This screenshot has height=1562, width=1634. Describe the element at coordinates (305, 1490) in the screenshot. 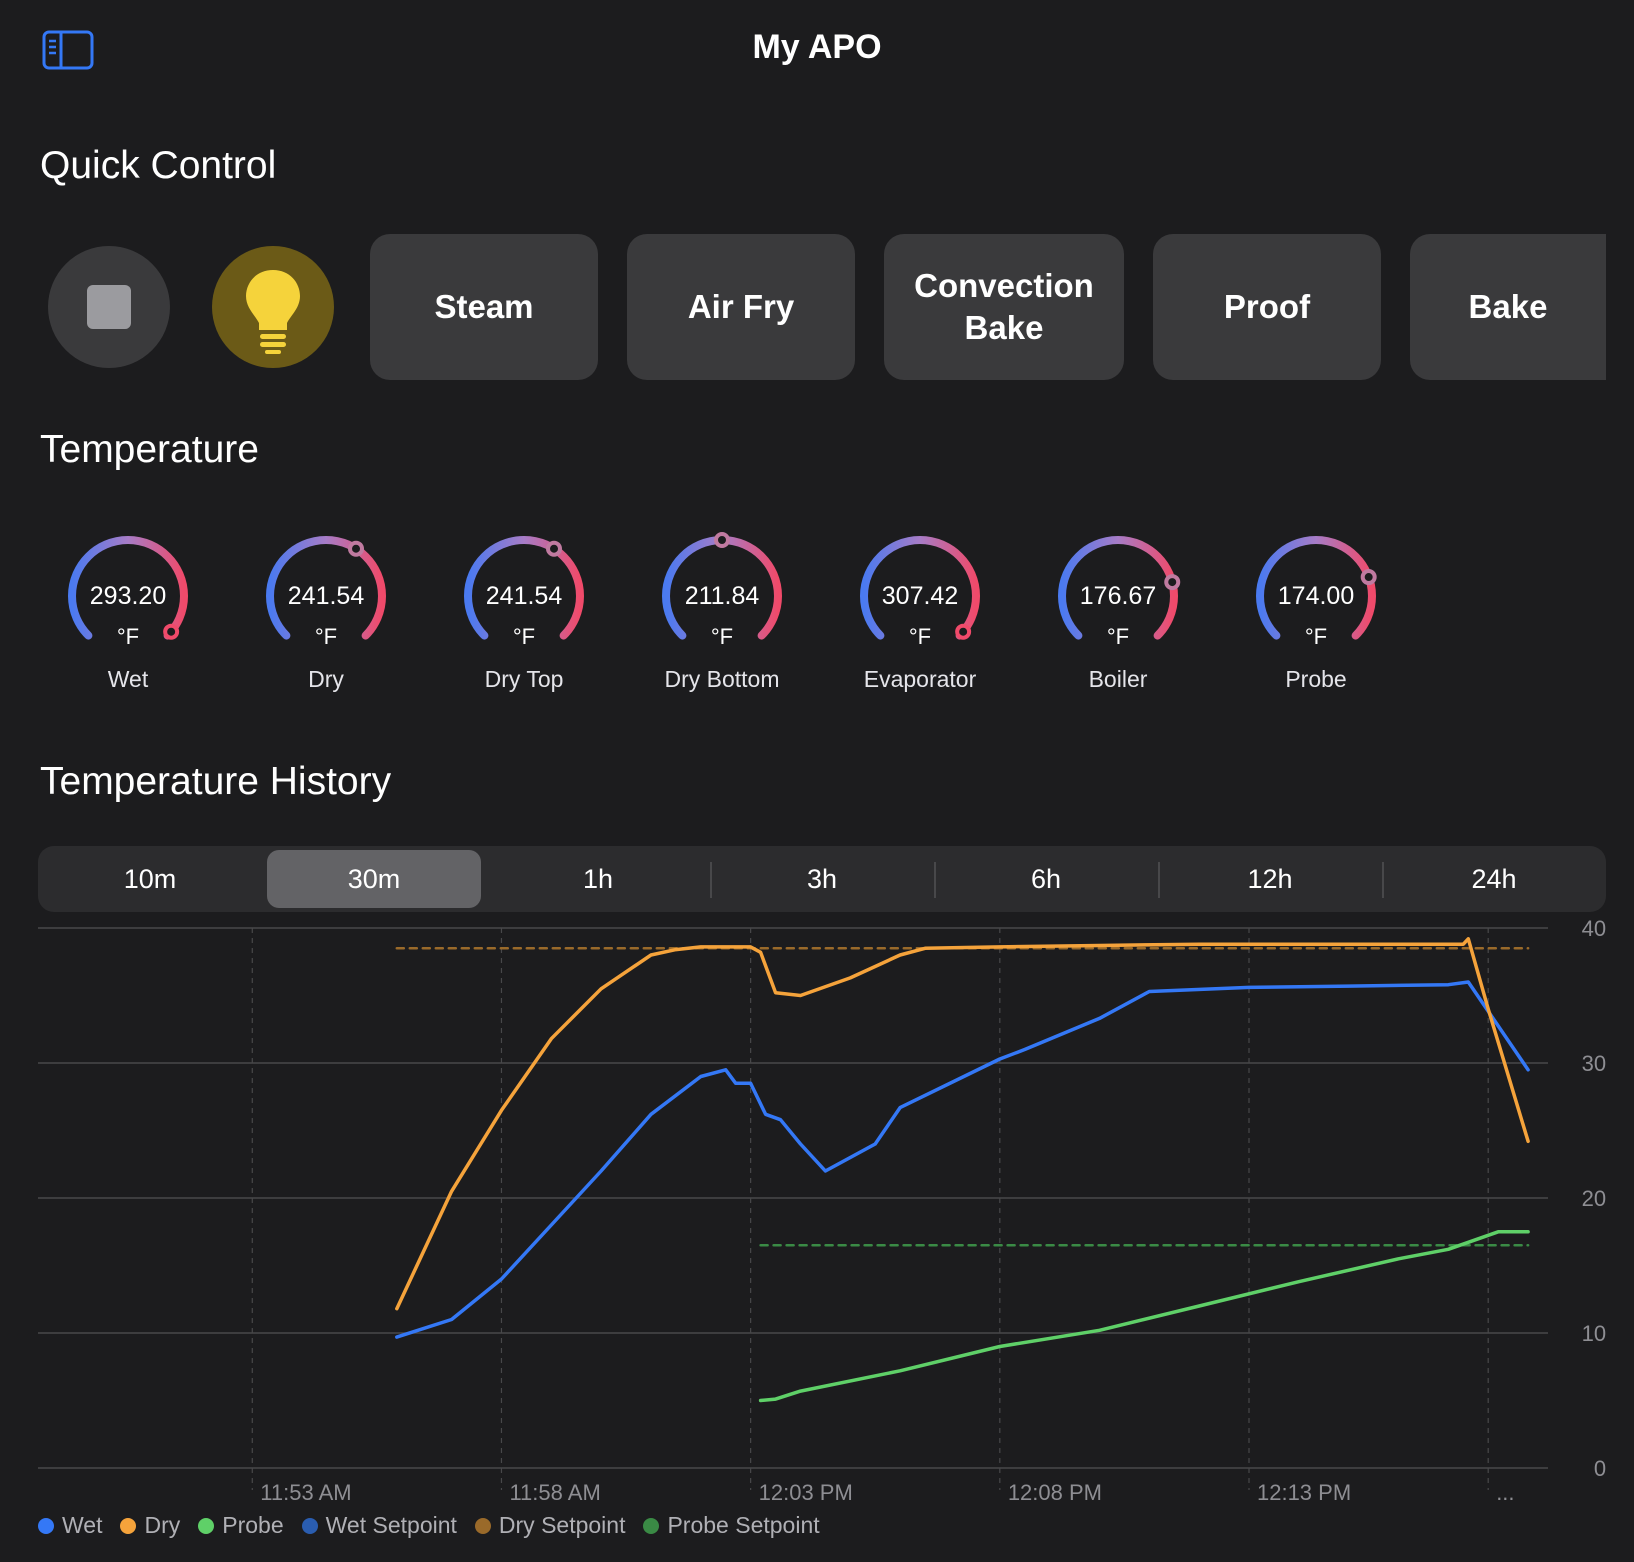

I see `x-tick-label: 11:53 AM` at that location.